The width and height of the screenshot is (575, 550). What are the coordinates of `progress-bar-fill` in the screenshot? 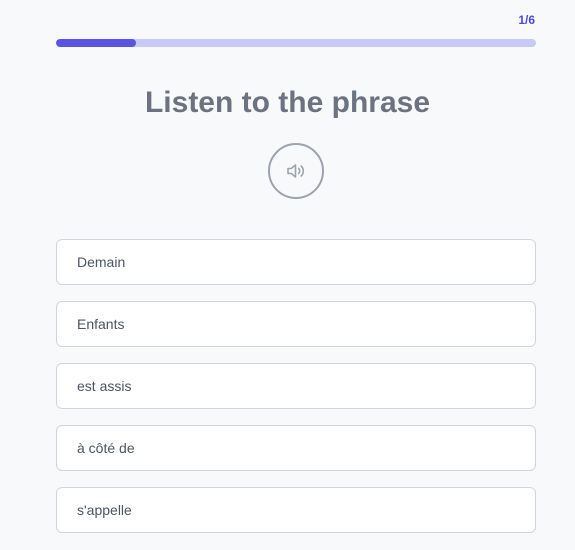 It's located at (96, 43).